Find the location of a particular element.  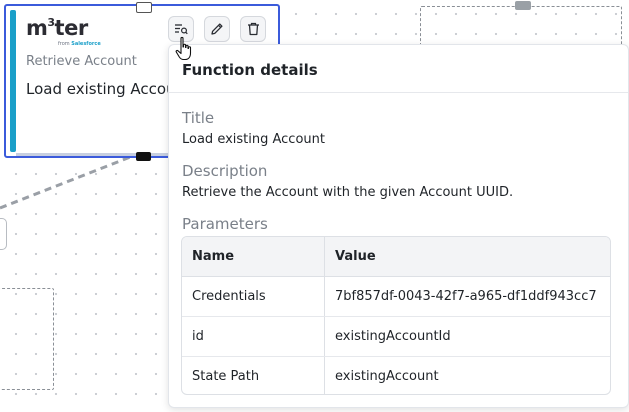

node-input-handle is located at coordinates (144, 7).